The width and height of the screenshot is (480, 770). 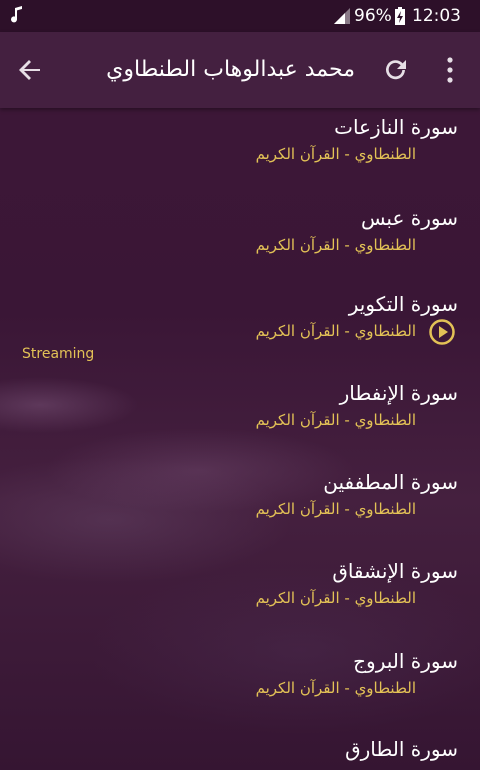 I want to click on track-title: سورة النازعات, so click(x=396, y=127).